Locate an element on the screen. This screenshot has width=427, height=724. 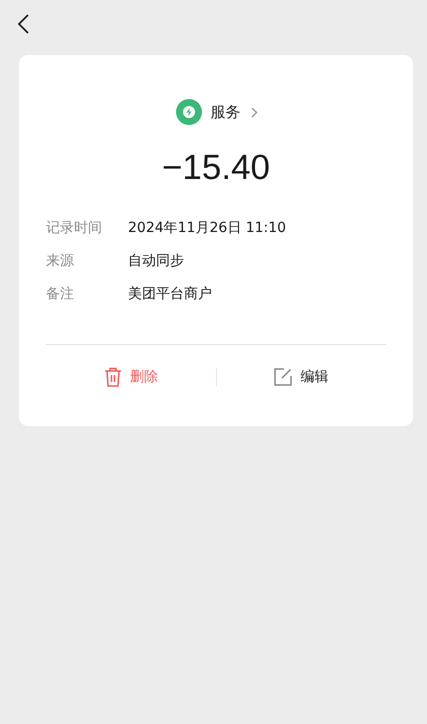
field-value: 2024年11月26日 11:10 is located at coordinates (207, 228).